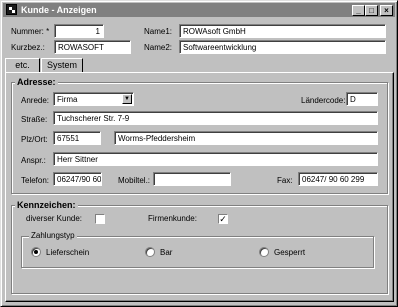 Image resolution: width=398 pixels, height=307 pixels. Describe the element at coordinates (28, 47) in the screenshot. I see `kurzbez-label: Kurzbez.:` at that location.